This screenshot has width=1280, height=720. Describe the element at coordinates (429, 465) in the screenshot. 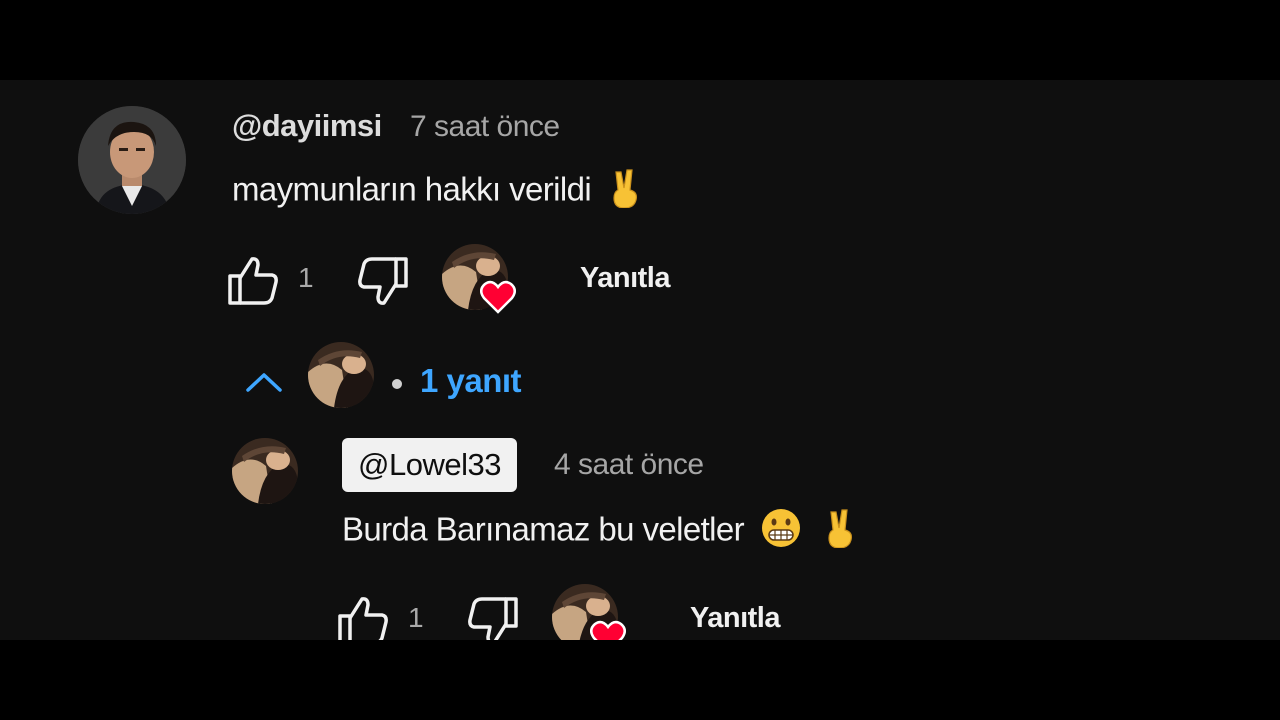

I see `reply-author-chip: @Lowel33` at that location.